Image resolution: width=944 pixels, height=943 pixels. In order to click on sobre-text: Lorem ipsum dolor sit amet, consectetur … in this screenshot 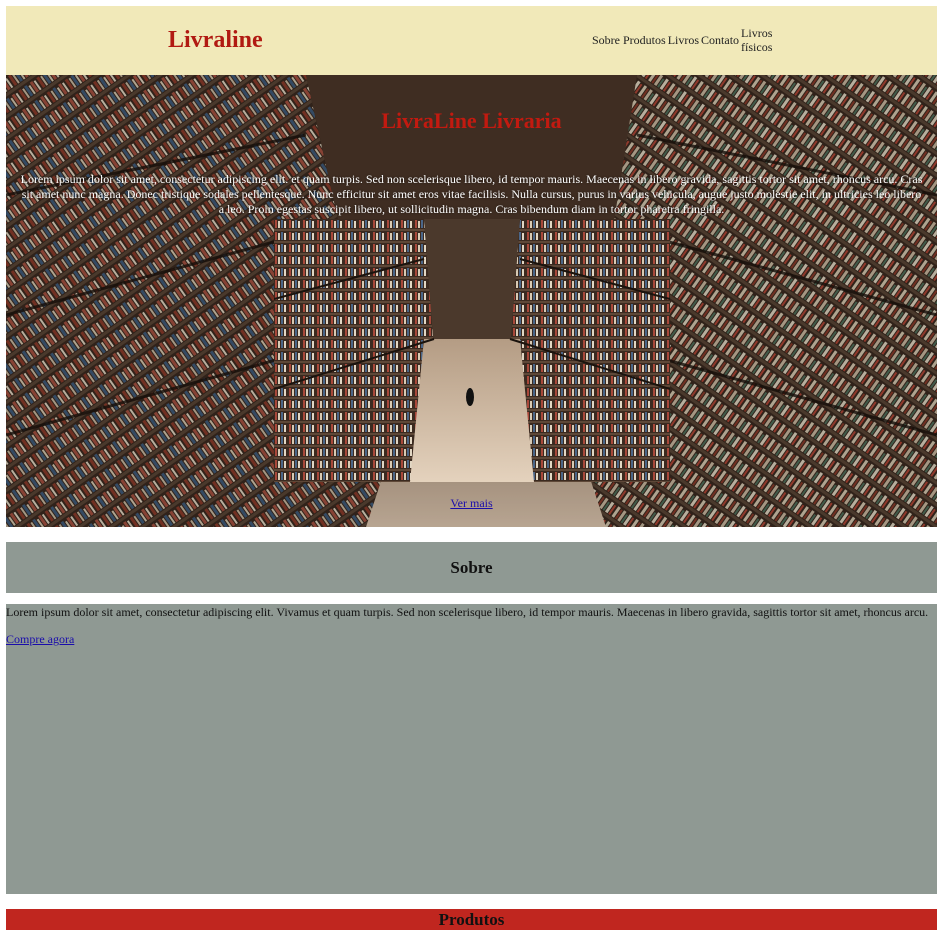, I will do `click(467, 612)`.